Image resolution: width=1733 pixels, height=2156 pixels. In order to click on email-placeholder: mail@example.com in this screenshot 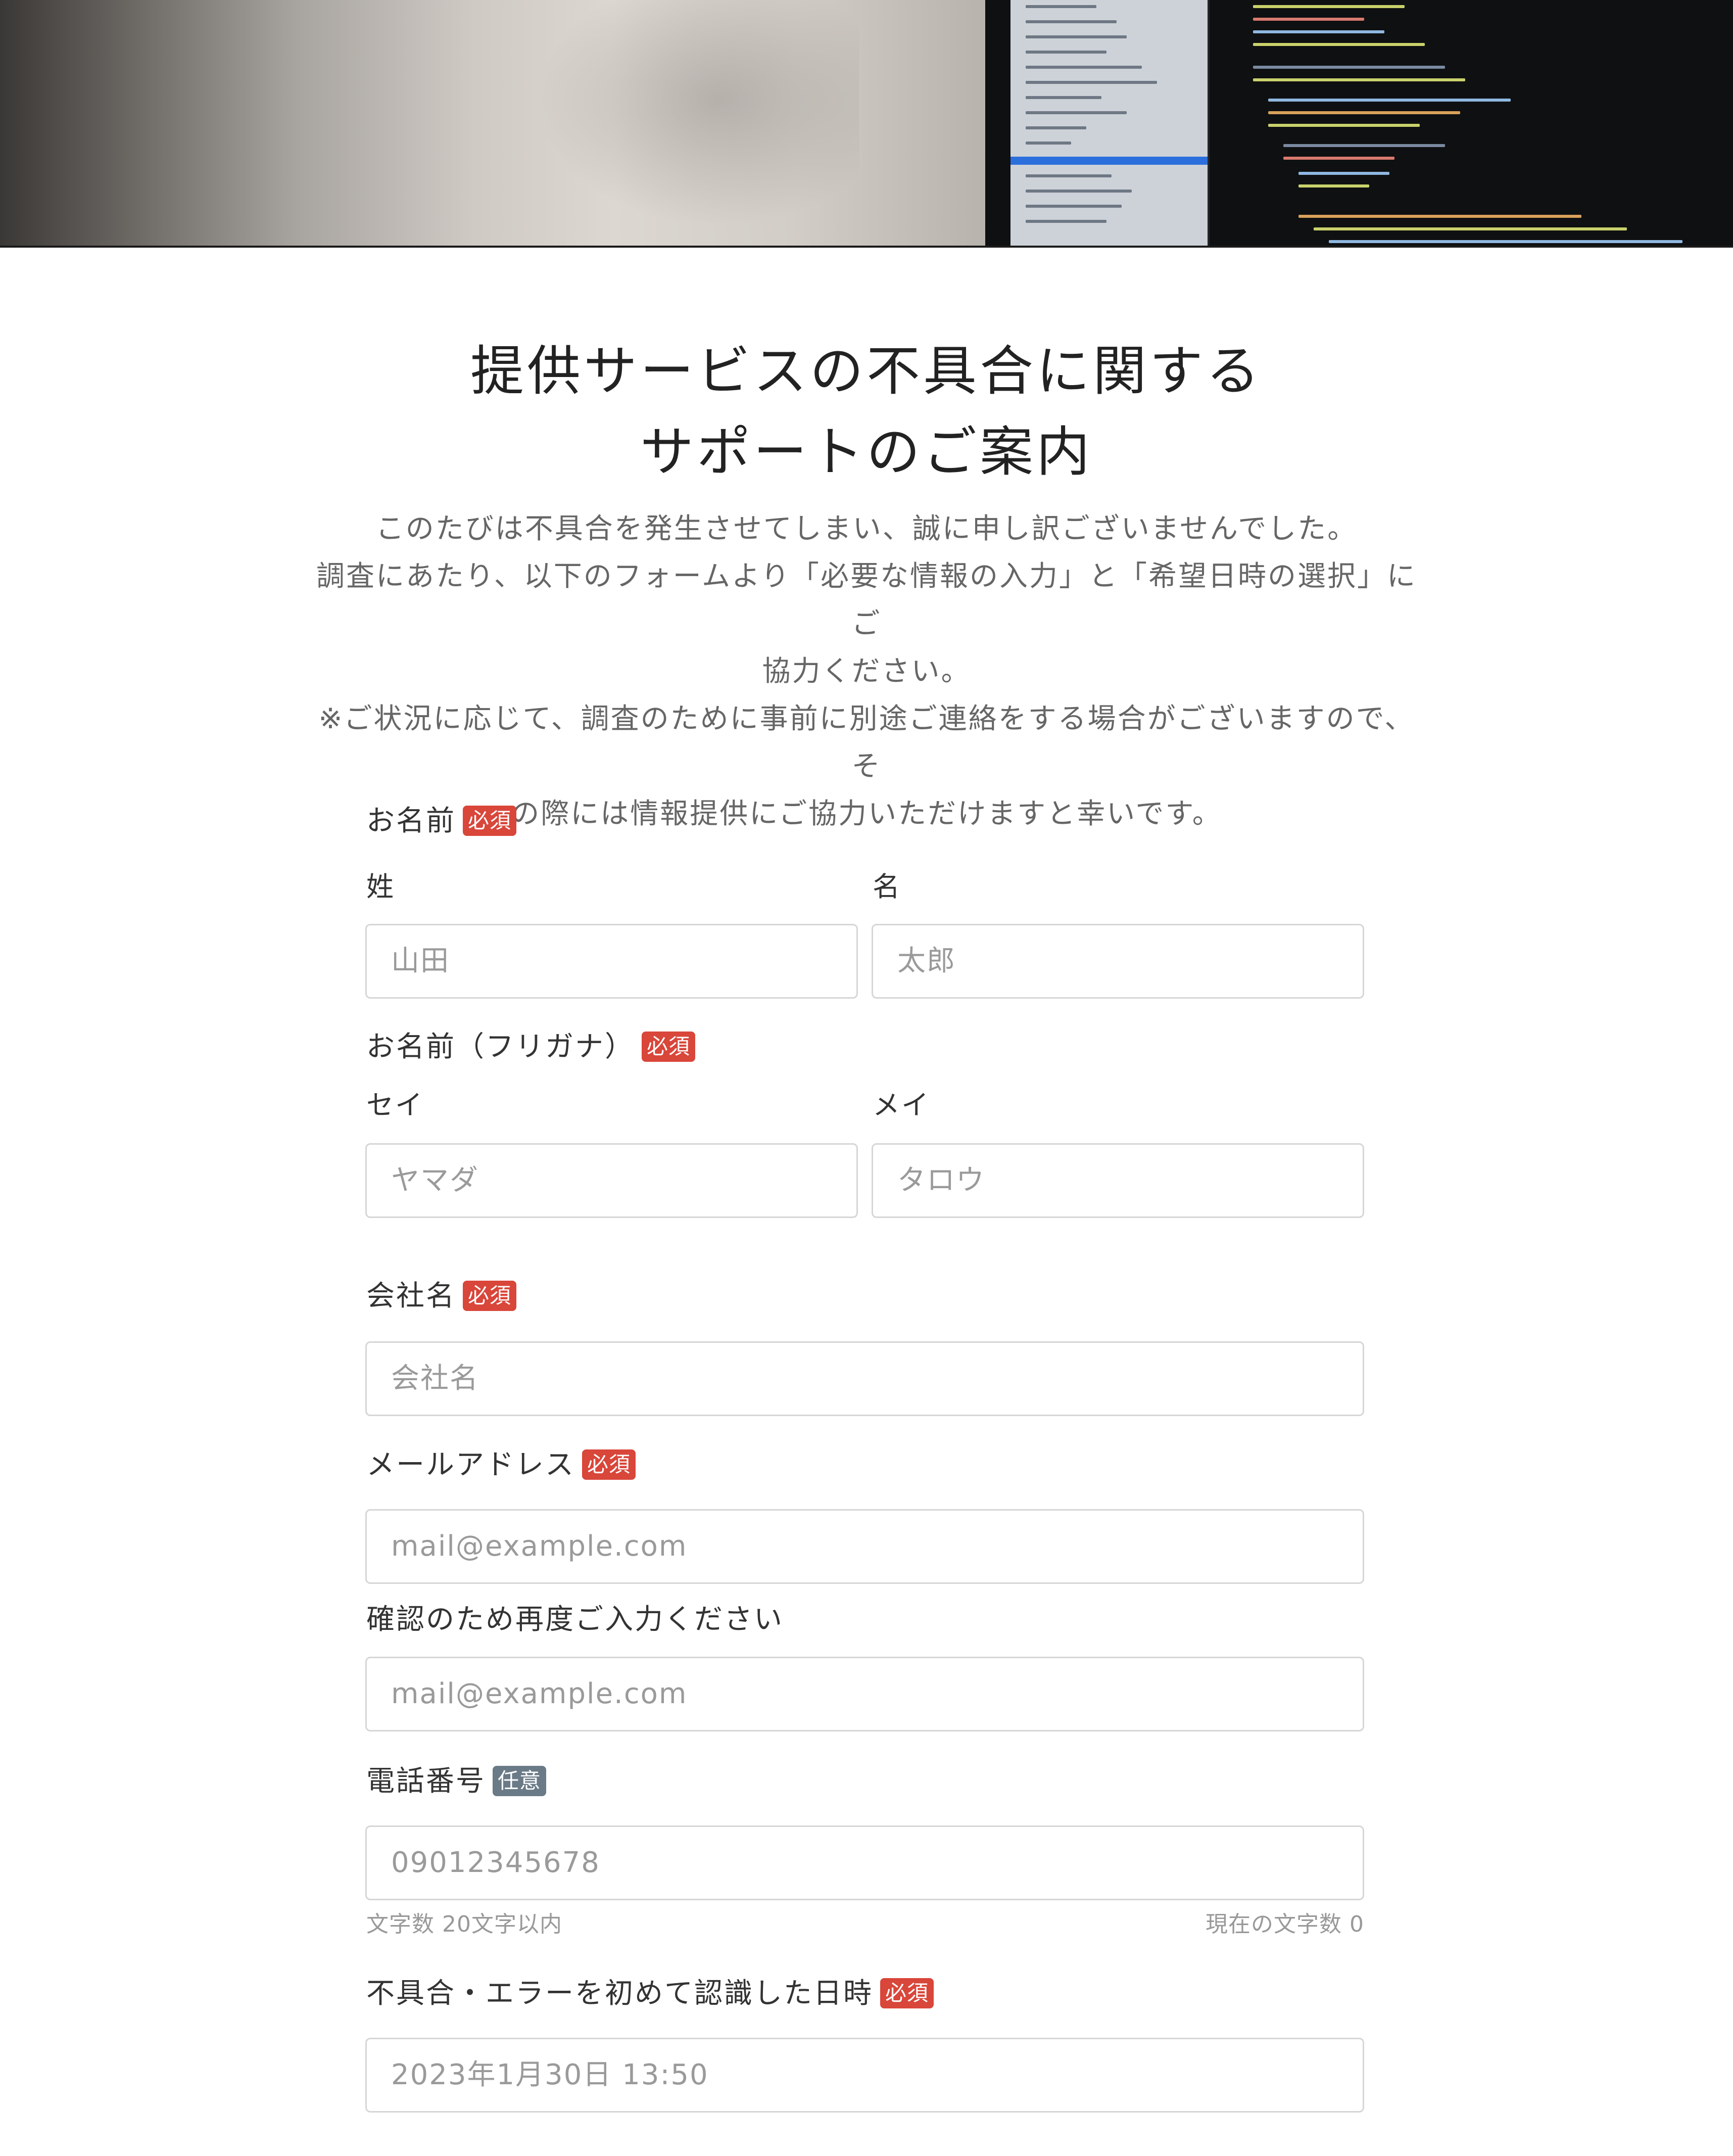, I will do `click(539, 1546)`.